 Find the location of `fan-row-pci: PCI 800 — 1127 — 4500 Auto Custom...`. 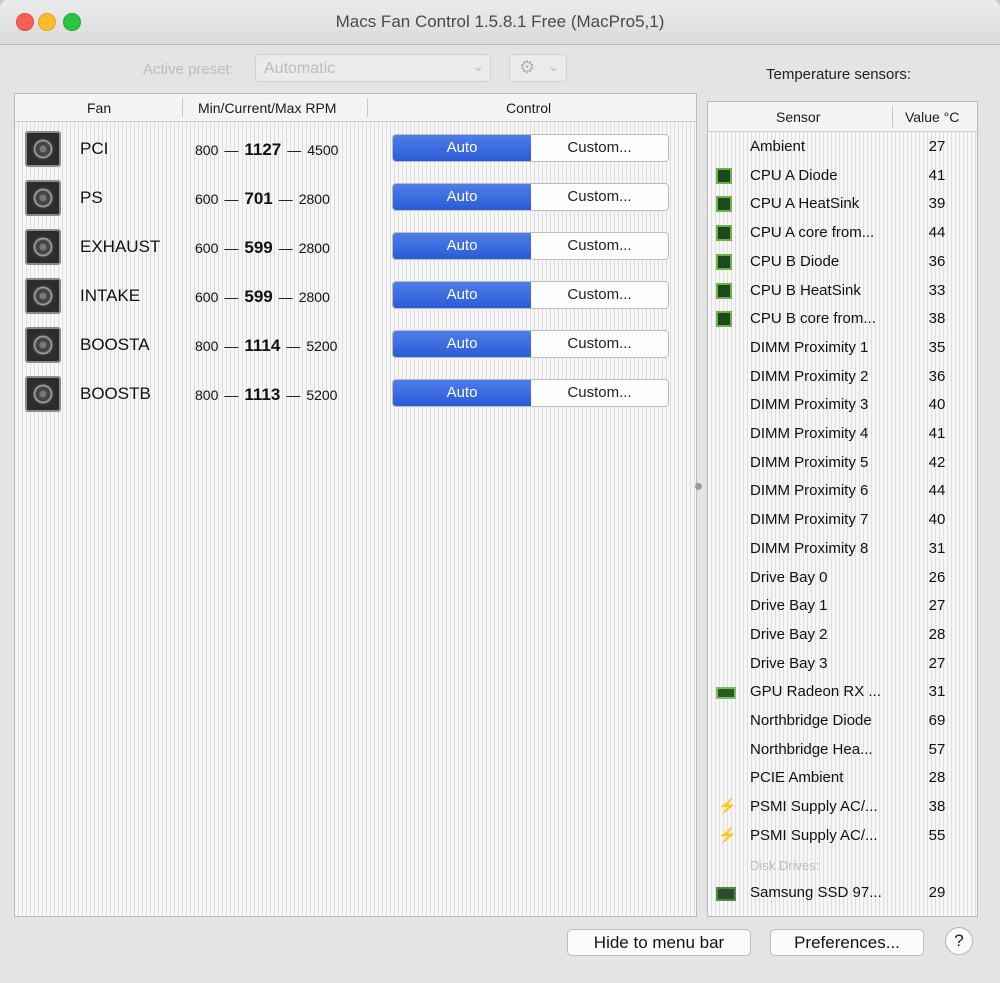

fan-row-pci: PCI 800 — 1127 — 4500 Auto Custom... is located at coordinates (355, 148).